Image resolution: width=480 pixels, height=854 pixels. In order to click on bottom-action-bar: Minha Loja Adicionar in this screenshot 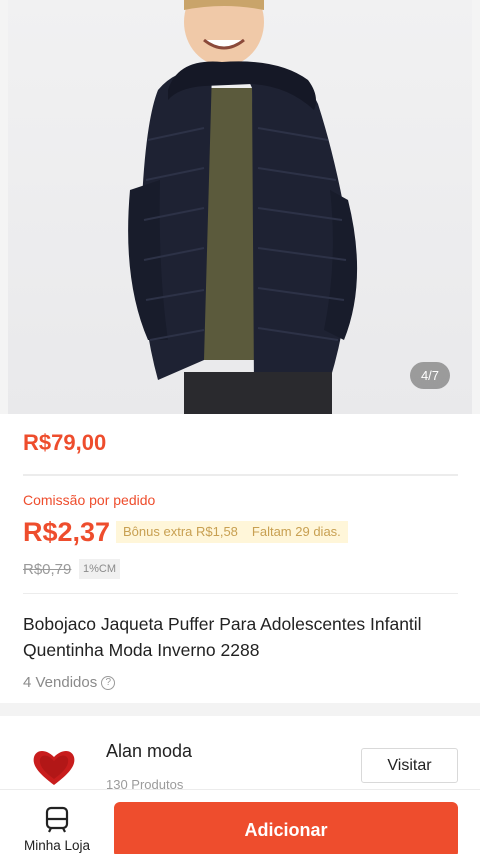, I will do `click(240, 821)`.